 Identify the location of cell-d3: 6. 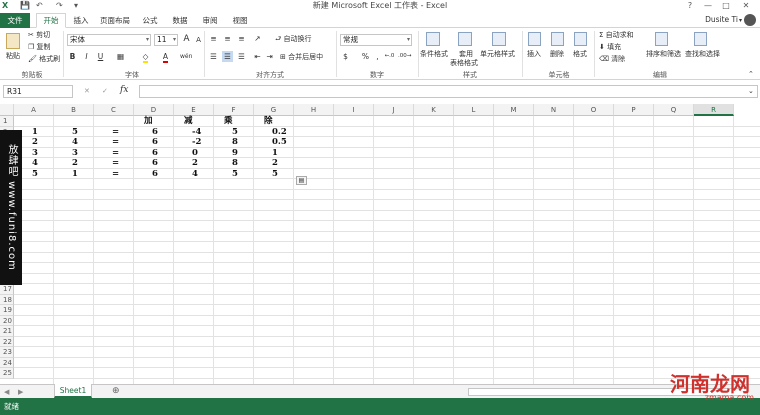
(155, 142).